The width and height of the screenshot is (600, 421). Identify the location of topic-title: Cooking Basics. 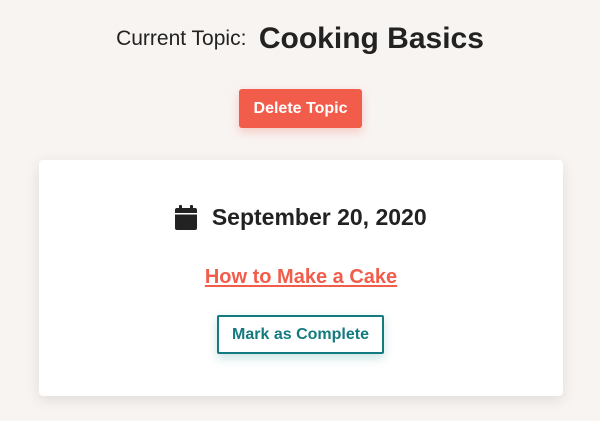
(371, 38).